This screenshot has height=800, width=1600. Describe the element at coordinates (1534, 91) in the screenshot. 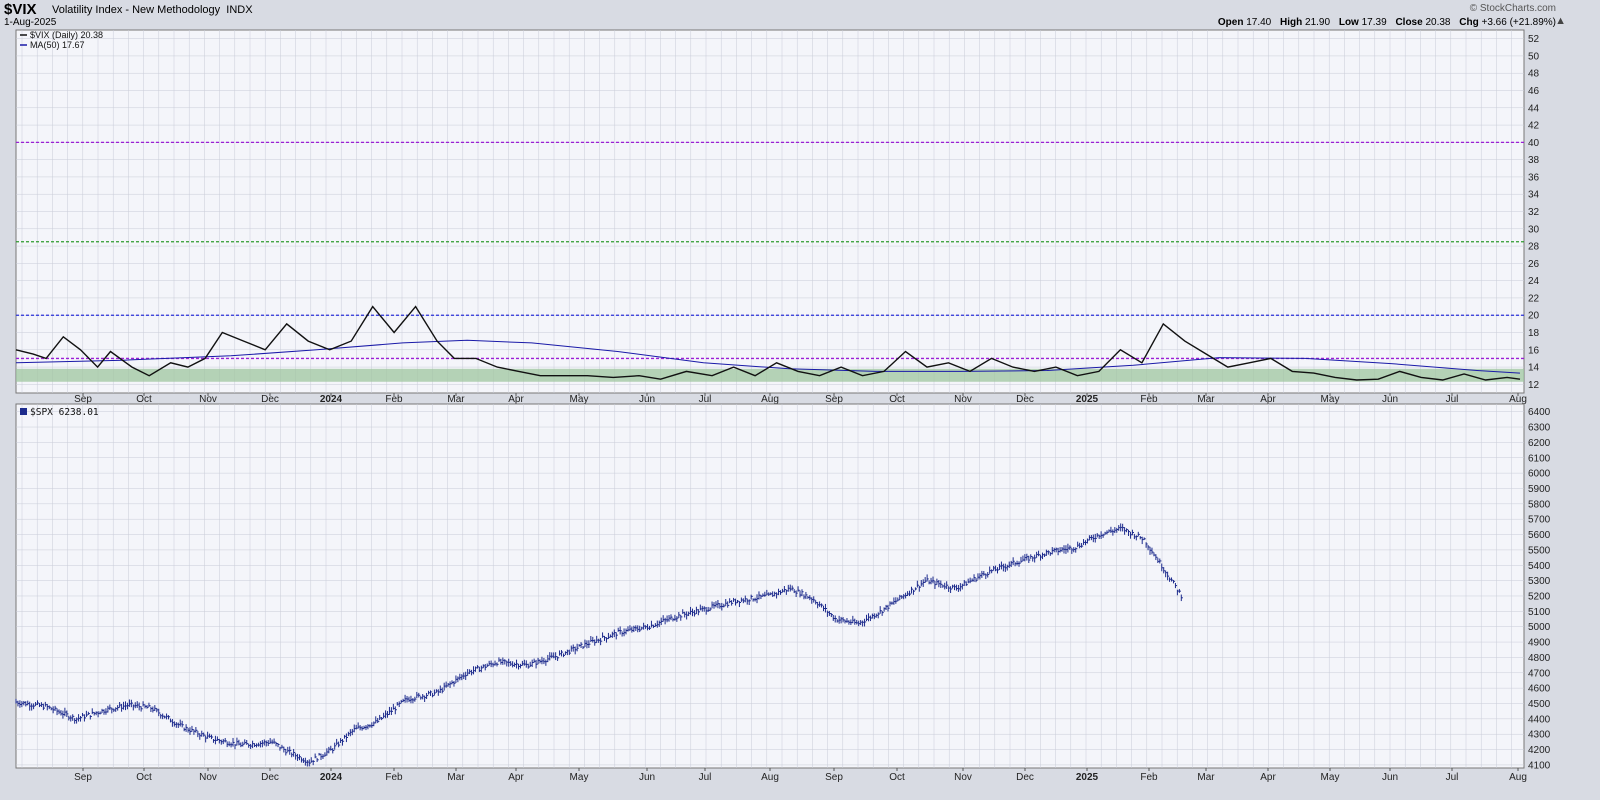

I see `vix-y-tick: 46` at that location.